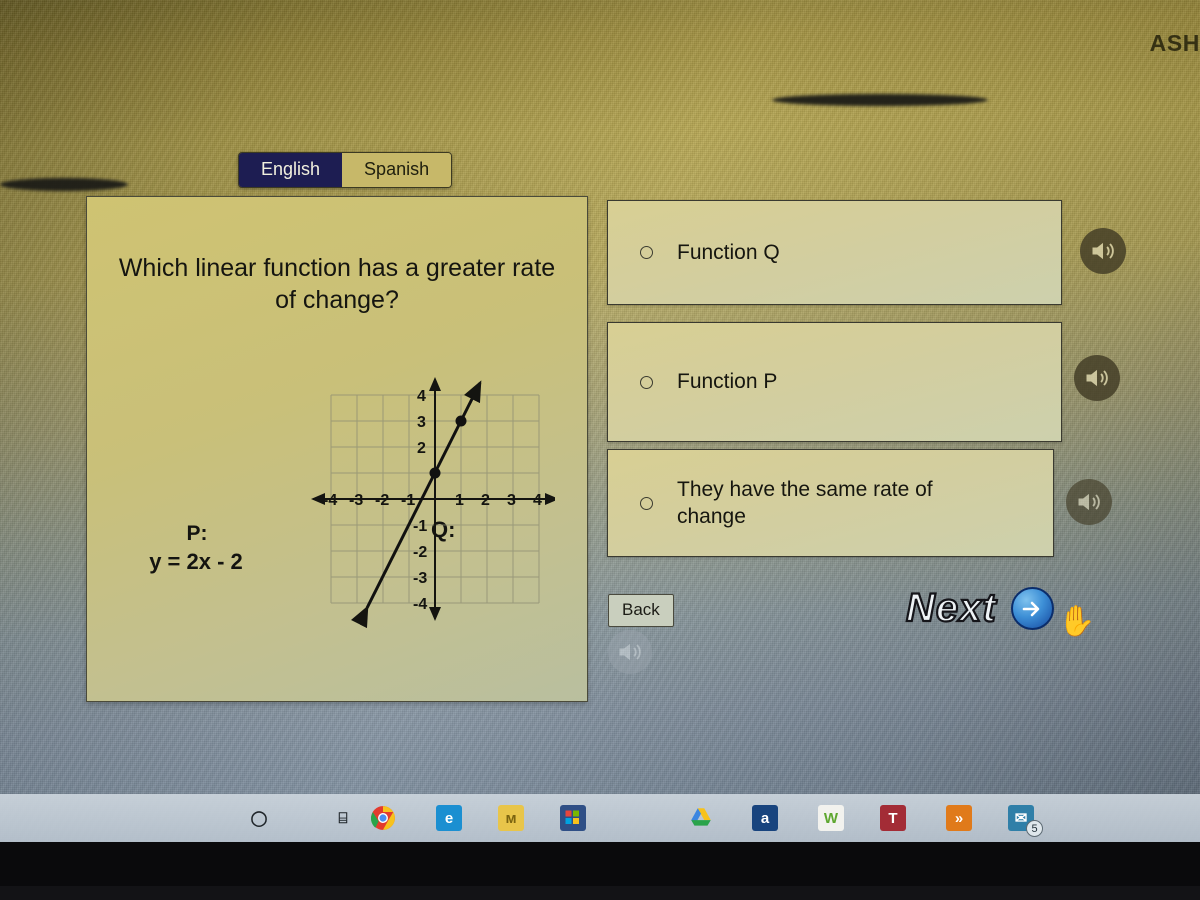  What do you see at coordinates (291, 170) in the screenshot?
I see `tab-english: English` at bounding box center [291, 170].